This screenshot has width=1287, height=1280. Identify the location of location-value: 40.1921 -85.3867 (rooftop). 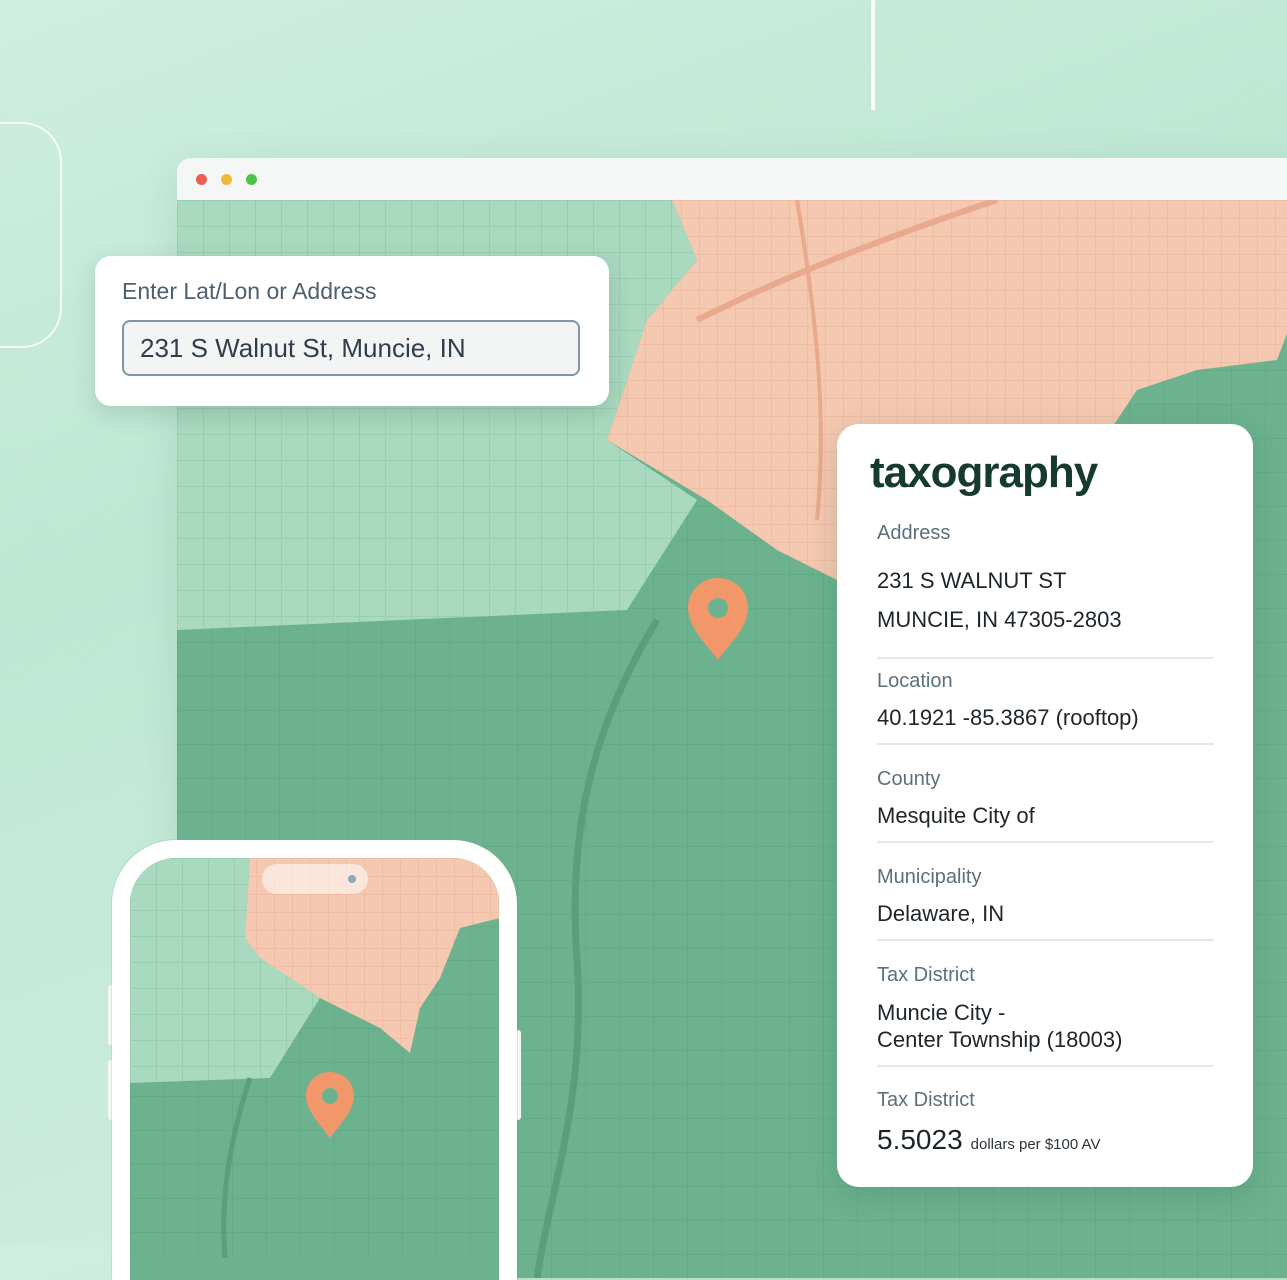
(1008, 717).